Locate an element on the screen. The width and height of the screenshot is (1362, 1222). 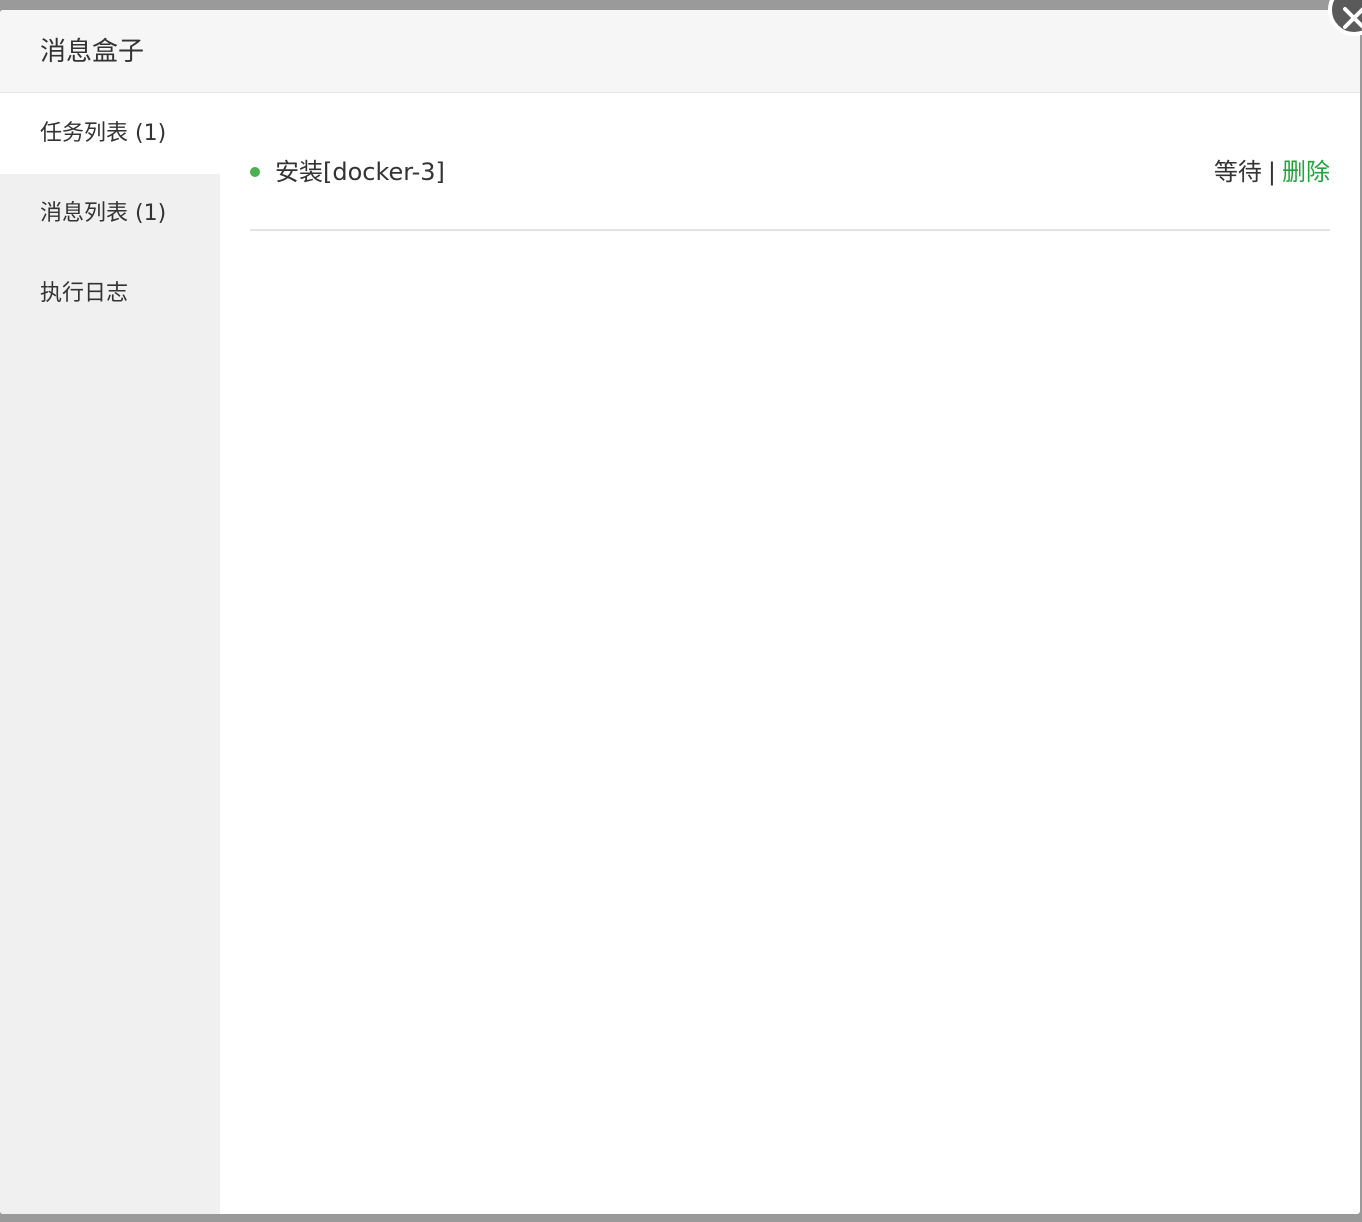
task-actions: 等待 | 删除 is located at coordinates (1272, 172).